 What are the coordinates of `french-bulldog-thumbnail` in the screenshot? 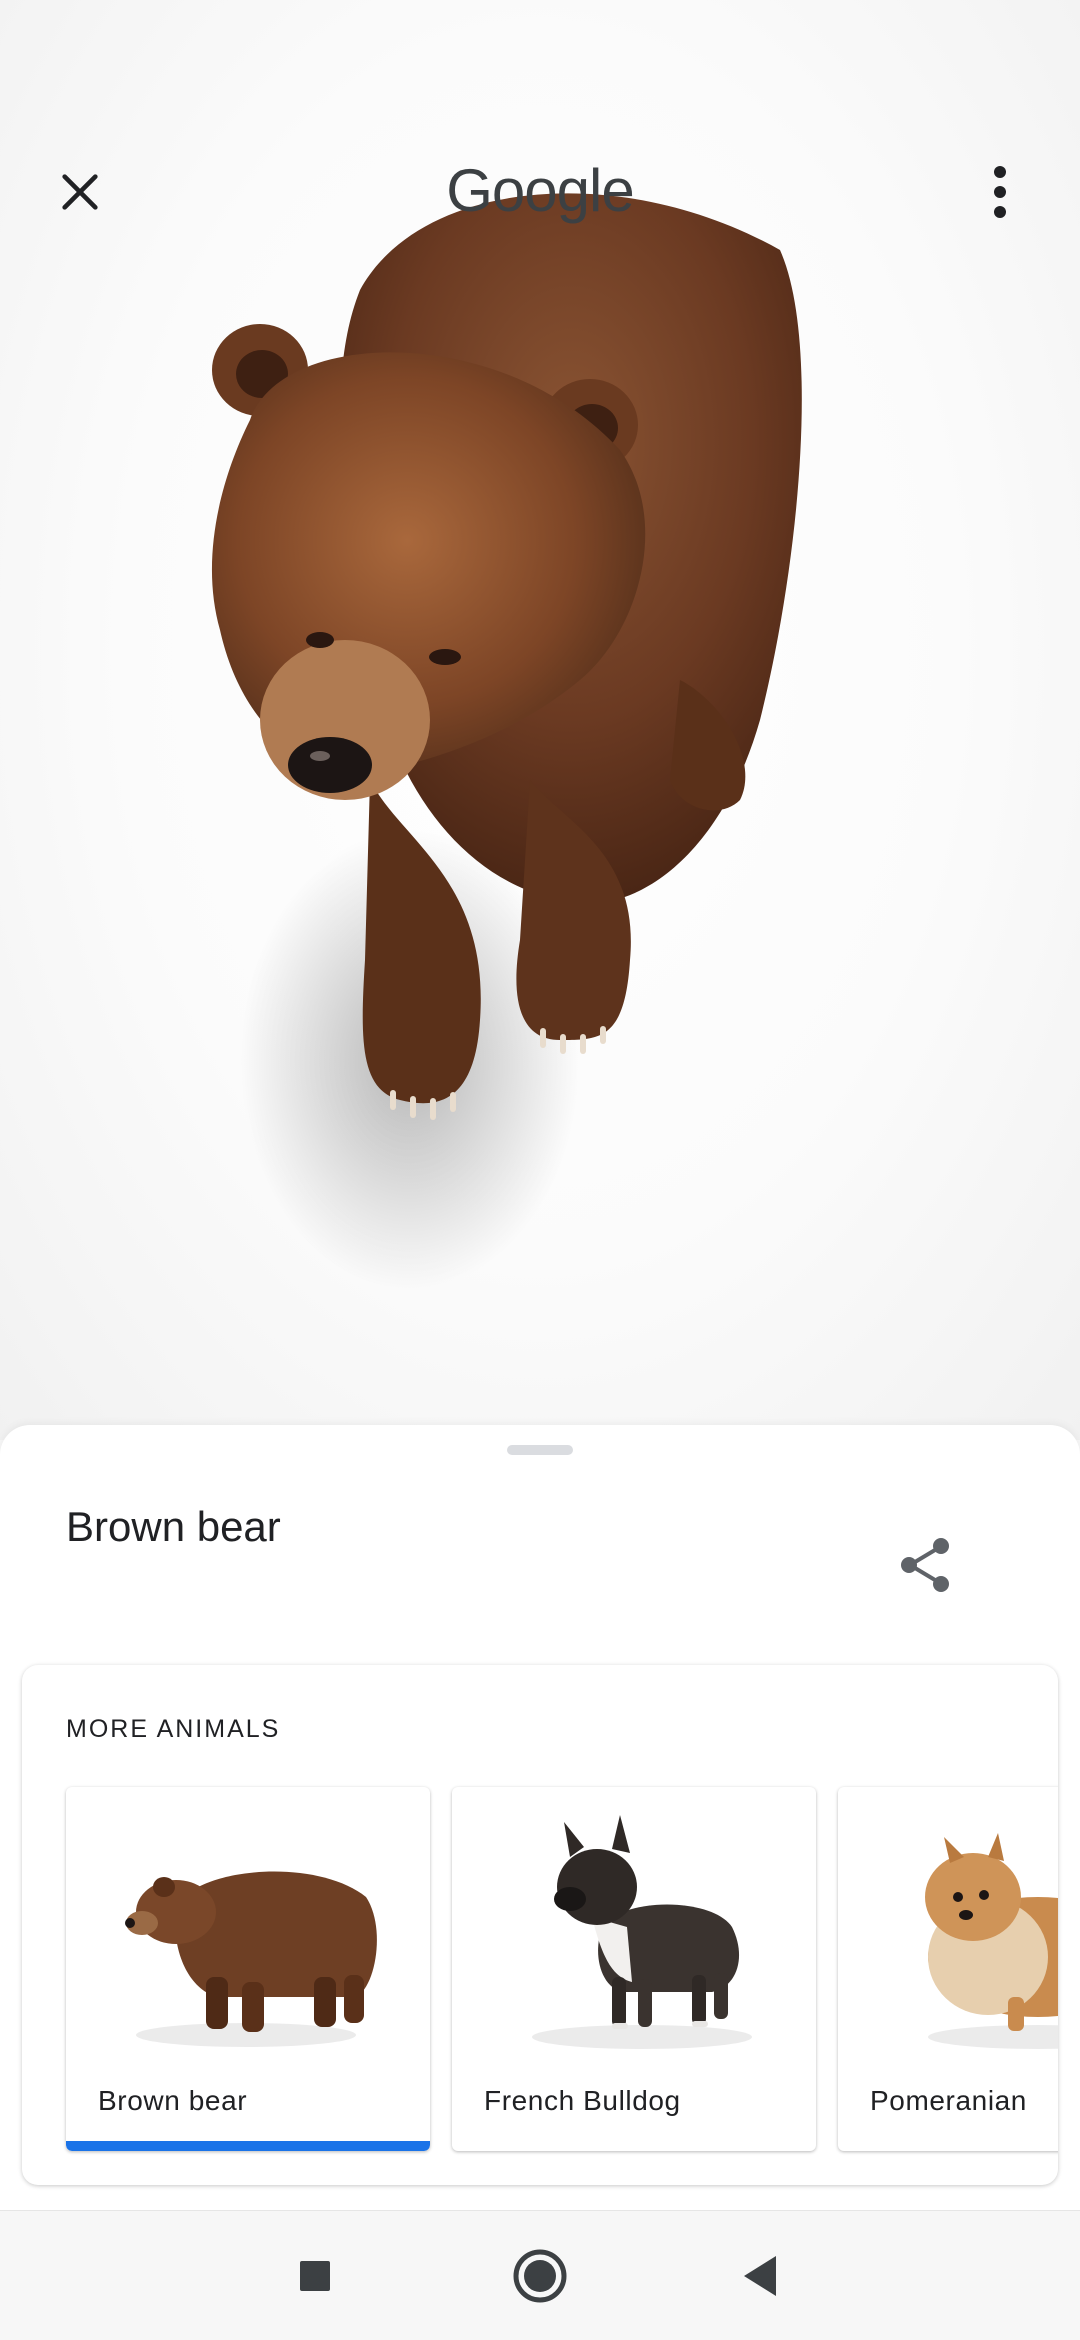 It's located at (642, 1932).